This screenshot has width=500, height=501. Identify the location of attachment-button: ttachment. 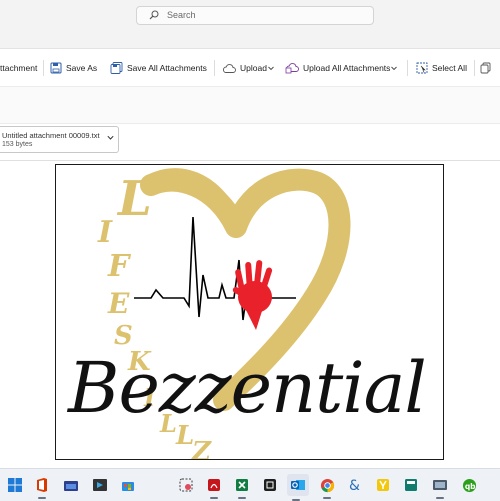
(18, 68).